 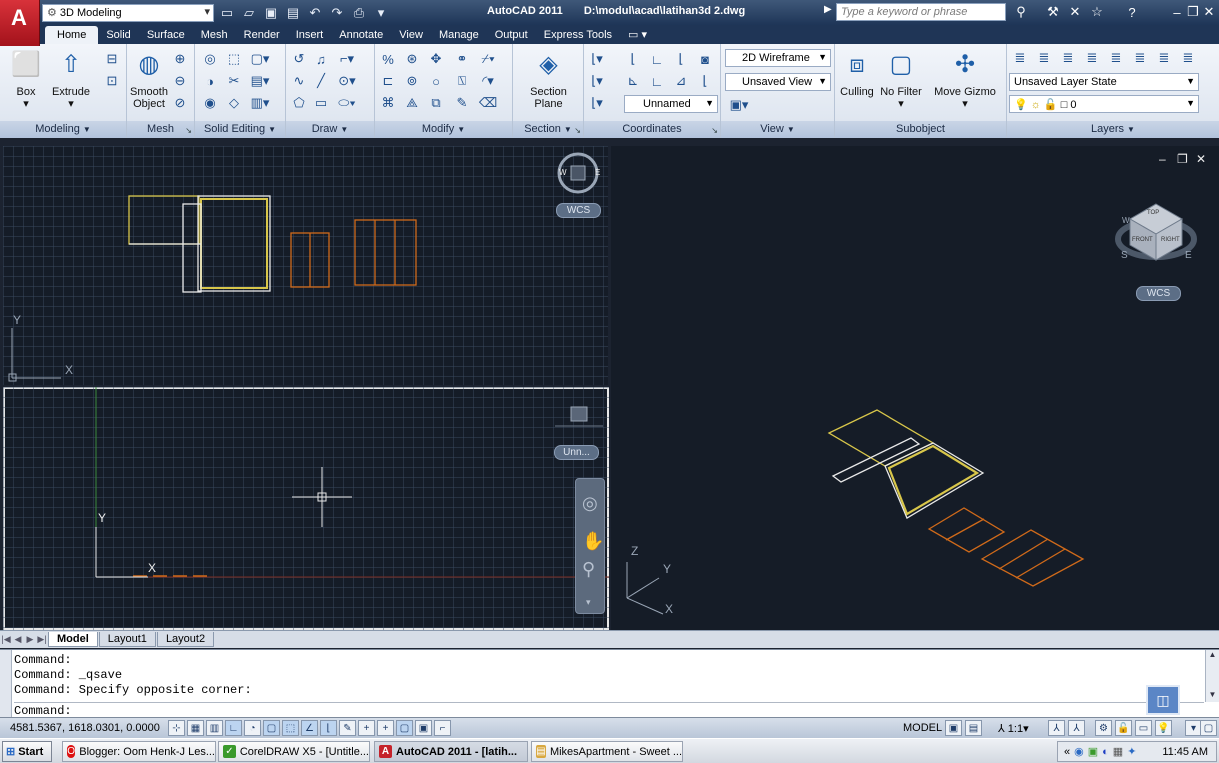 I want to click on viewport-config-icon: ▣▾, so click(x=739, y=105).